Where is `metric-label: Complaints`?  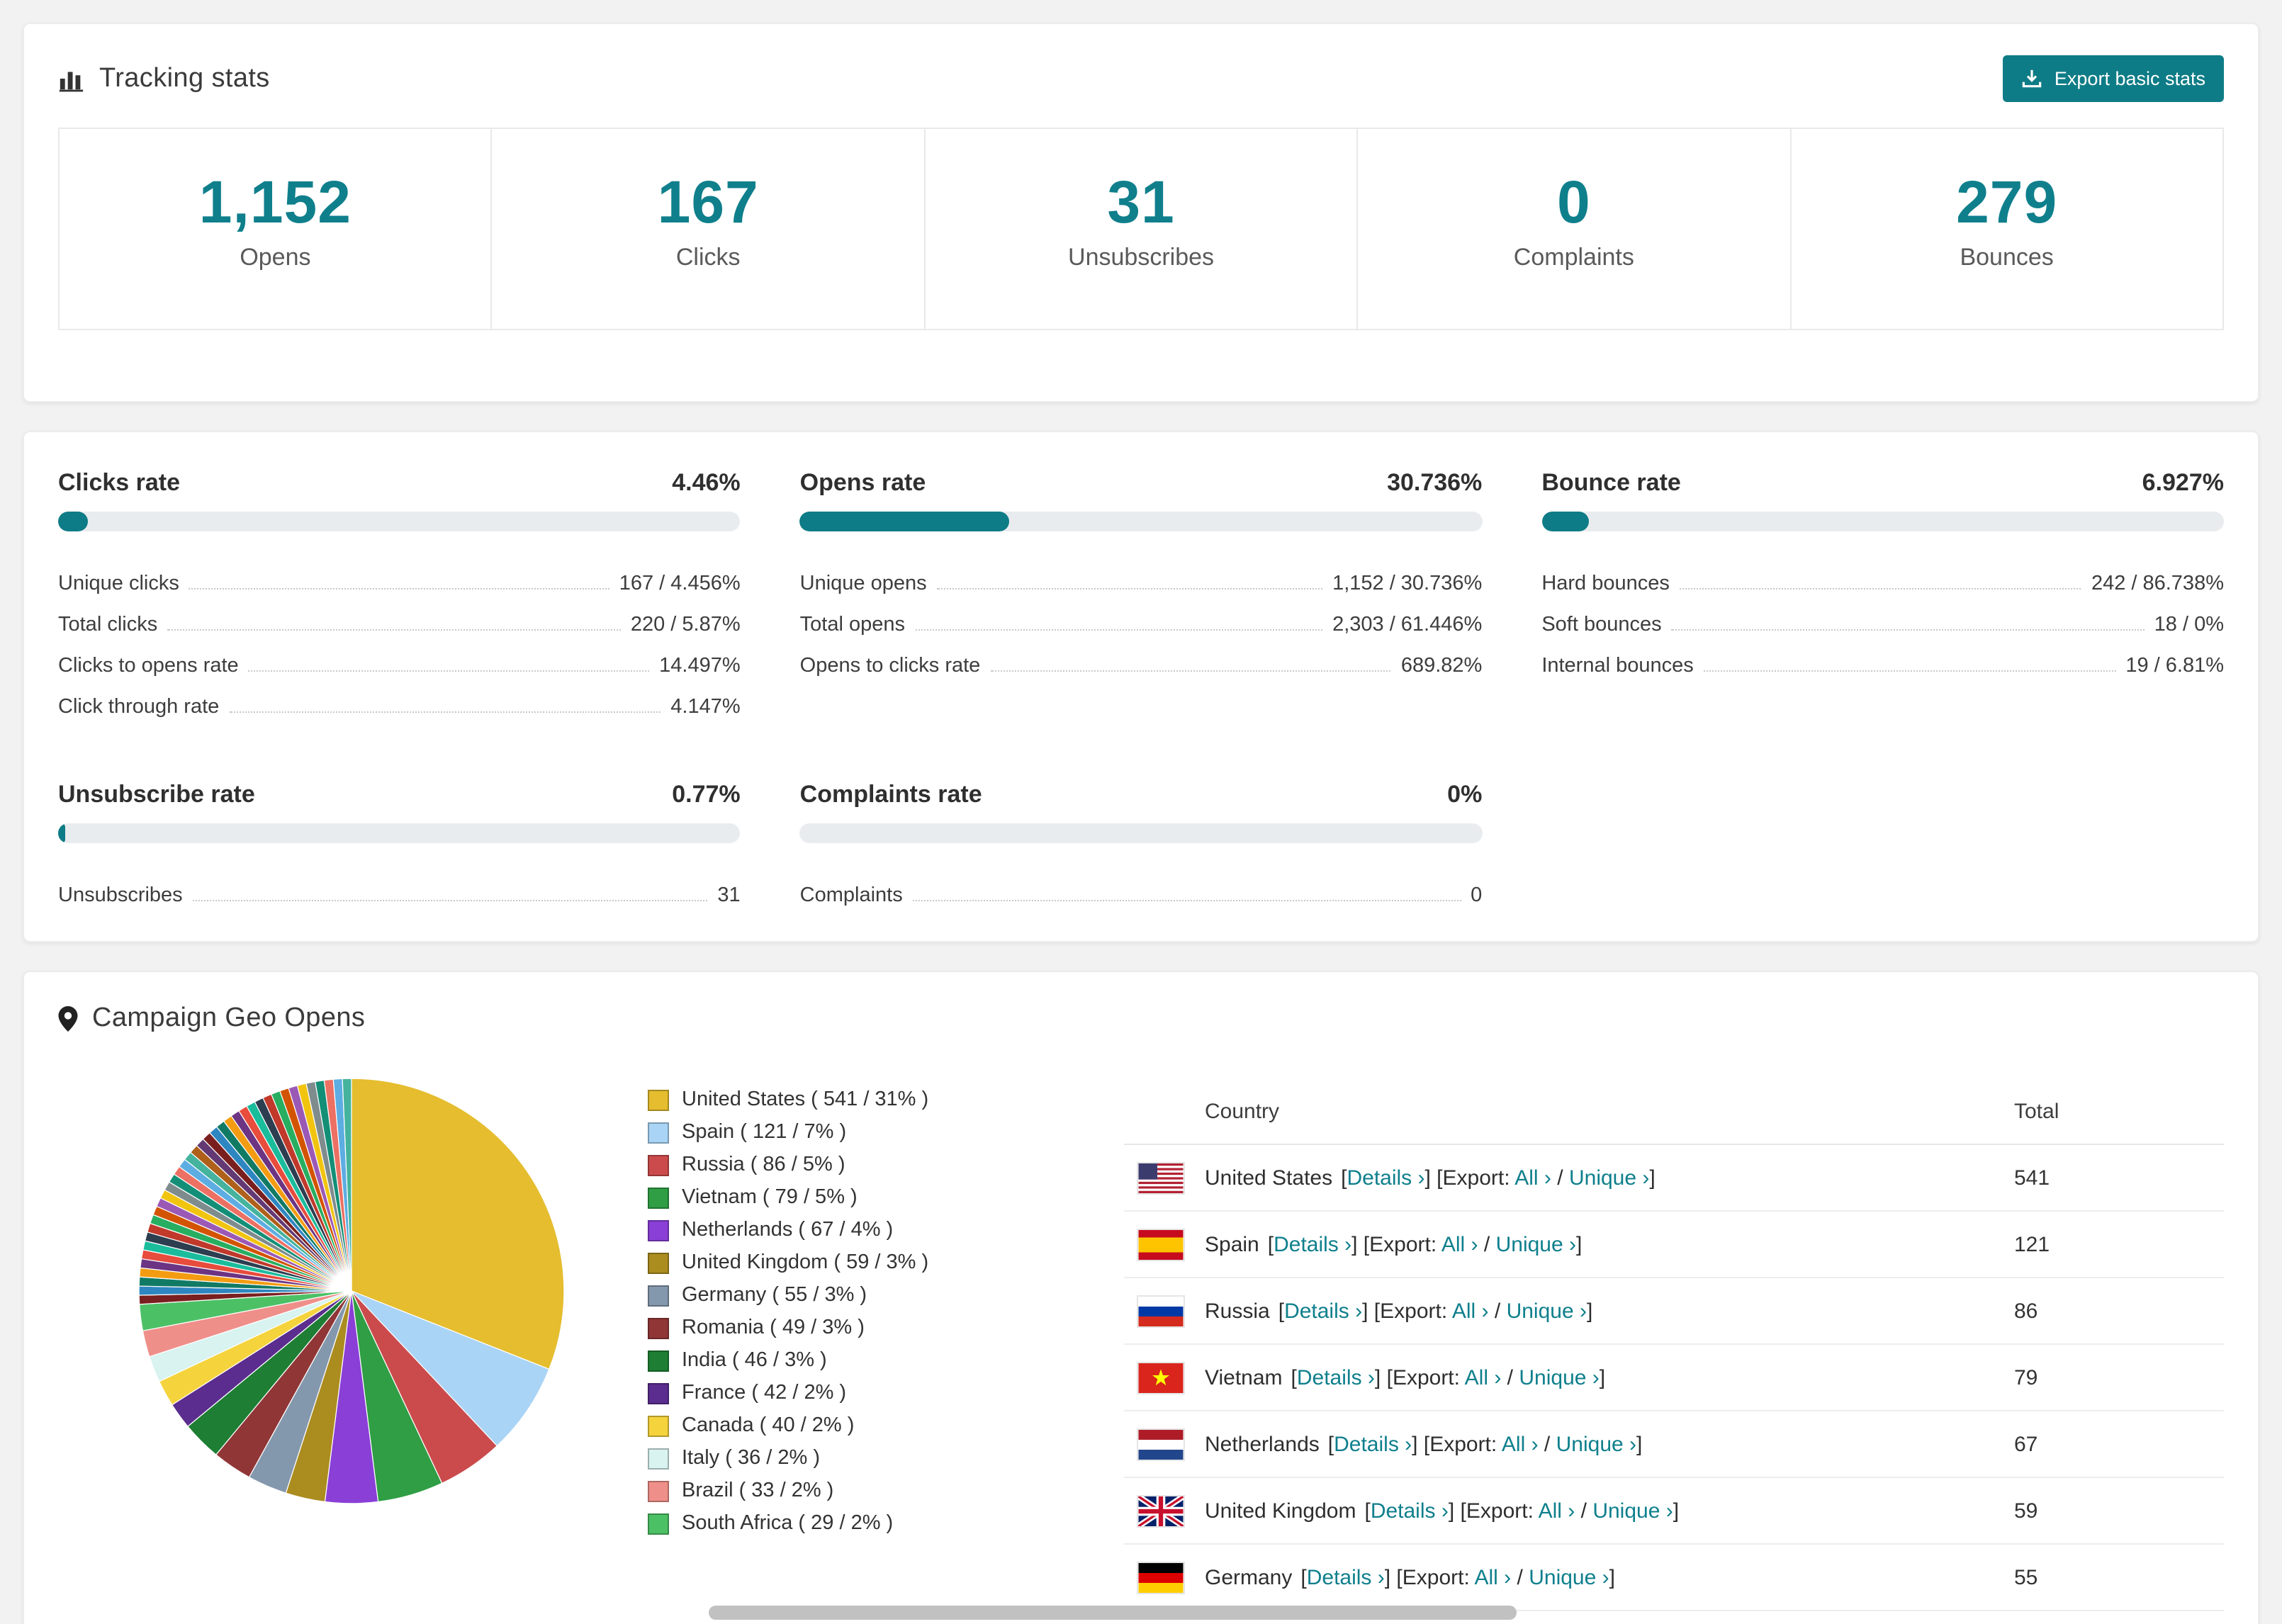
metric-label: Complaints is located at coordinates (851, 896).